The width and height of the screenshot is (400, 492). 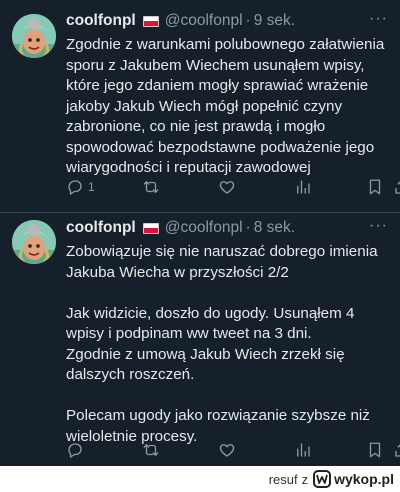 What do you see at coordinates (91, 187) in the screenshot?
I see `reply-count: 1` at bounding box center [91, 187].